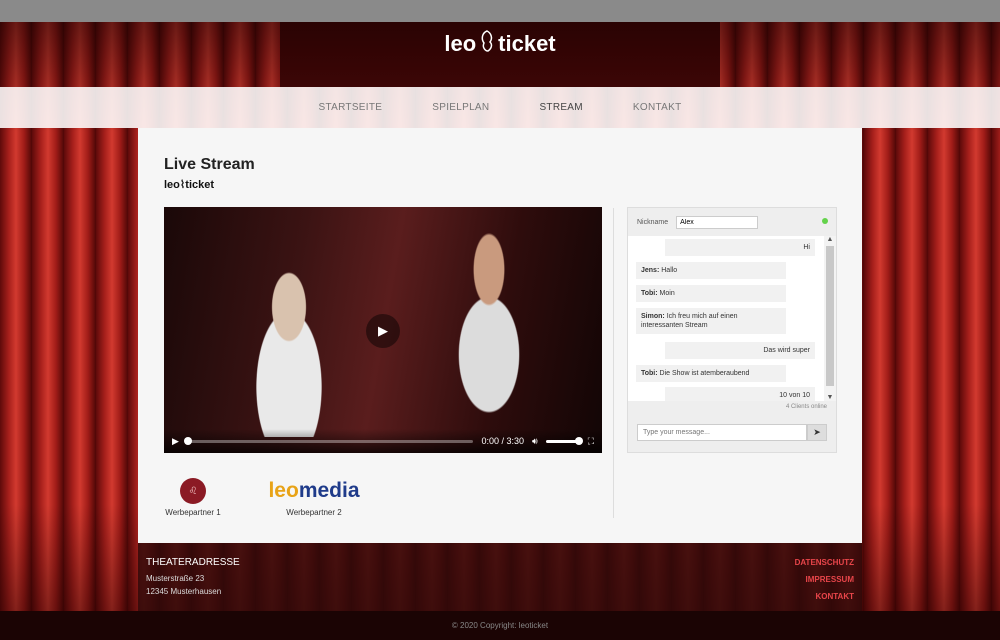 This screenshot has width=1000, height=640. I want to click on partner-1-logo: ♌, so click(193, 491).